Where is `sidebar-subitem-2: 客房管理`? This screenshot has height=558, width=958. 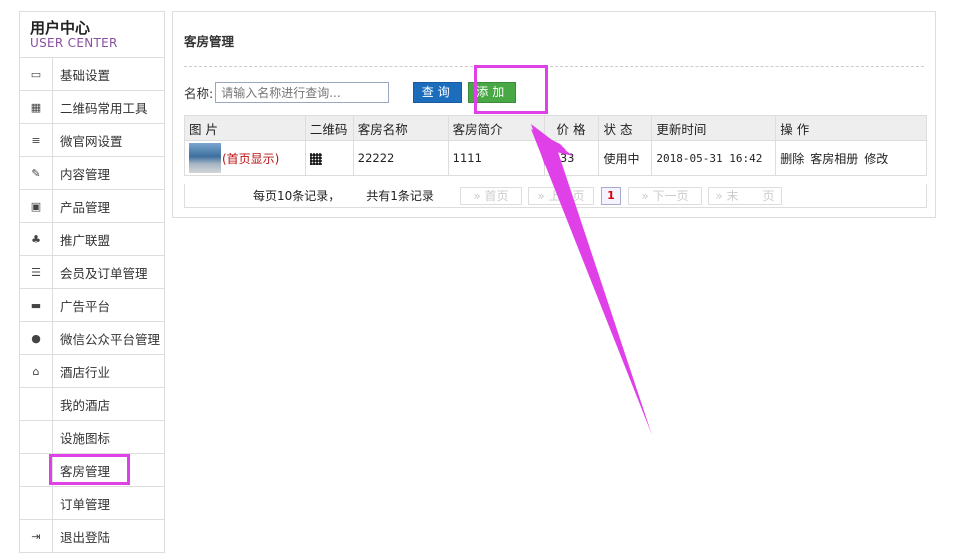 sidebar-subitem-2: 客房管理 is located at coordinates (92, 470).